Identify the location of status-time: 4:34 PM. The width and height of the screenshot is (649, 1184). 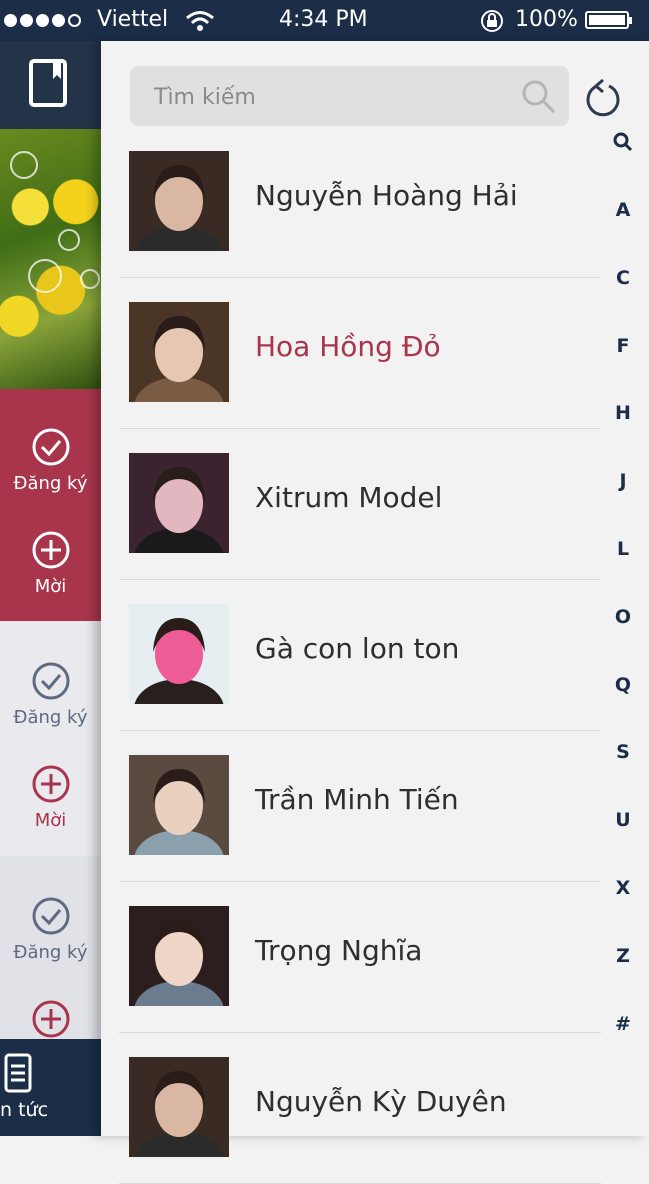
(323, 19).